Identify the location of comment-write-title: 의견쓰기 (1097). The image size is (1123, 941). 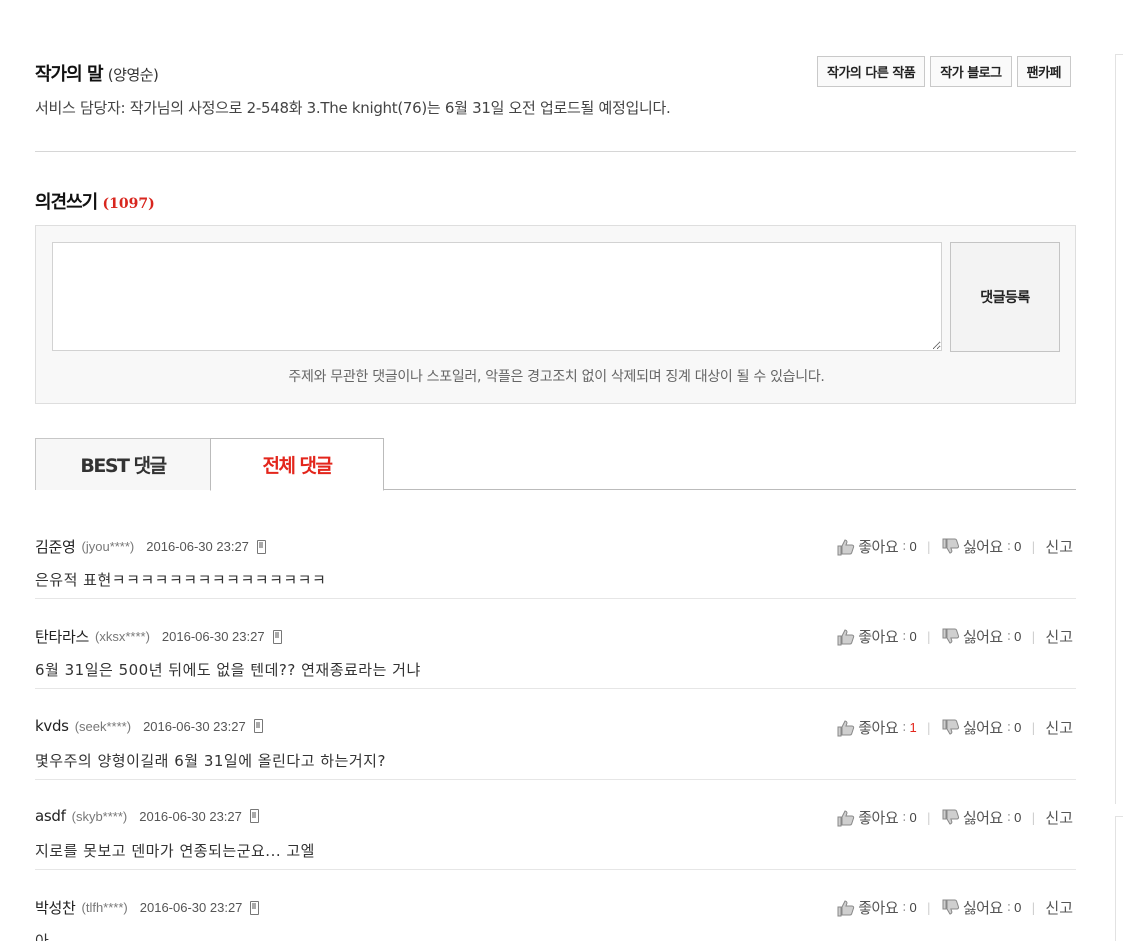
(95, 201).